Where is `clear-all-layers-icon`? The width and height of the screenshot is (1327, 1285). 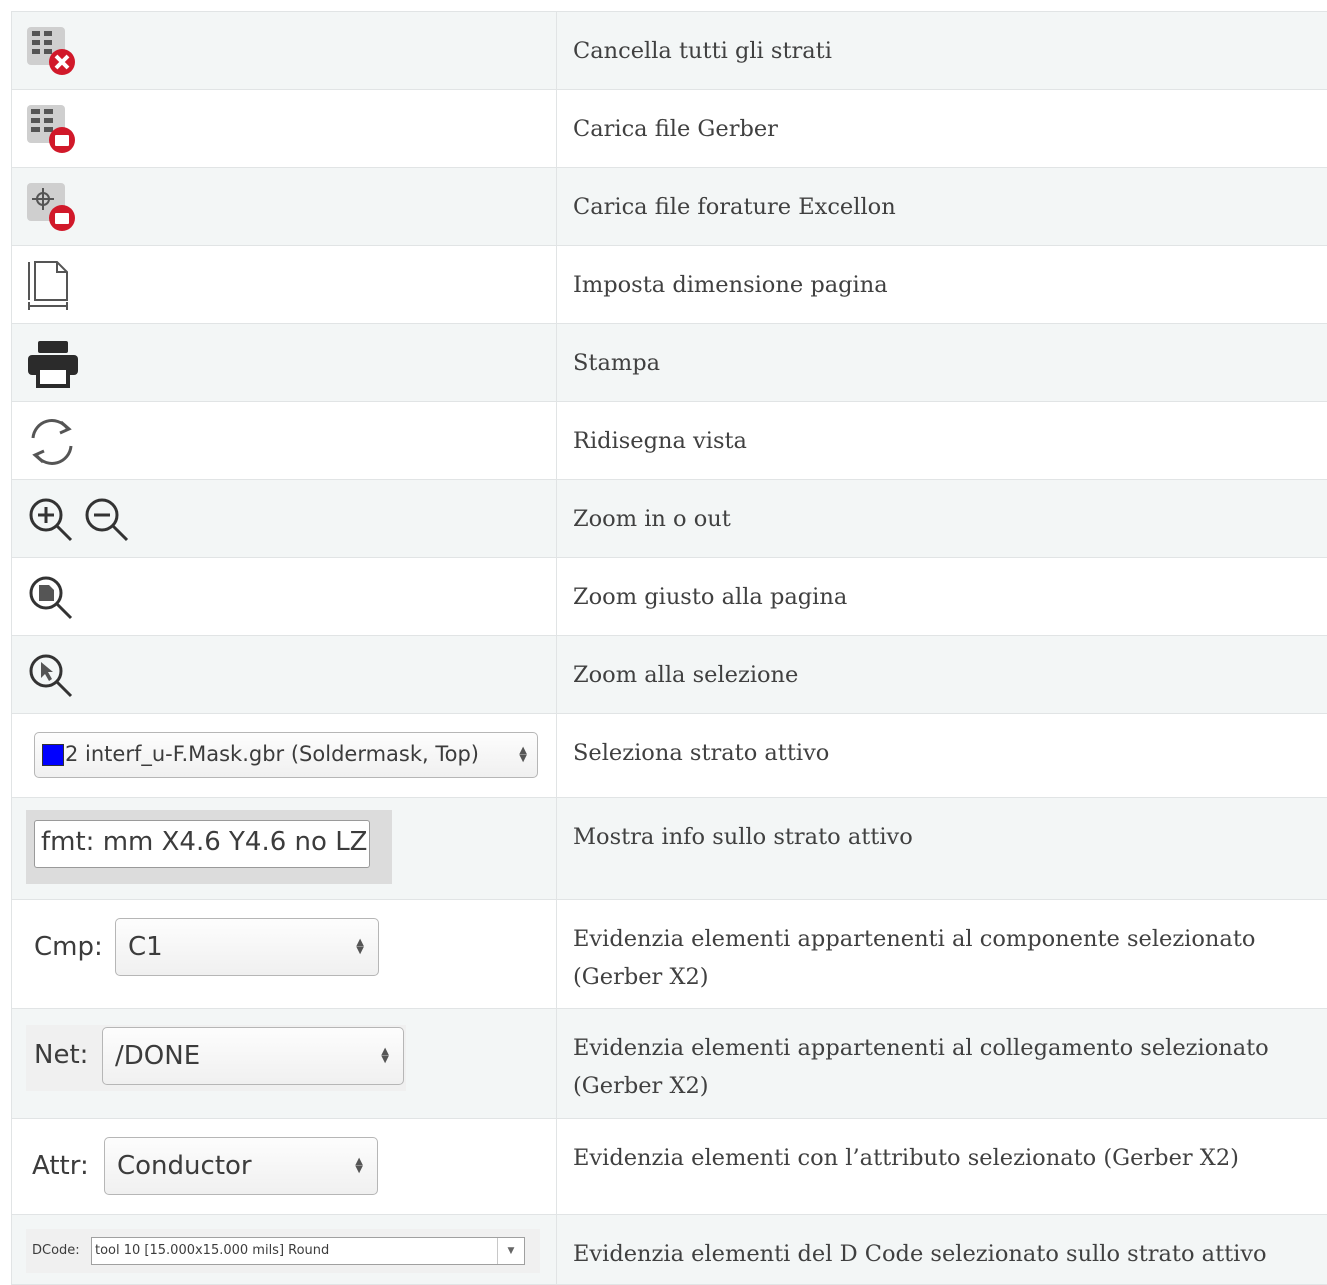
clear-all-layers-icon is located at coordinates (52, 52).